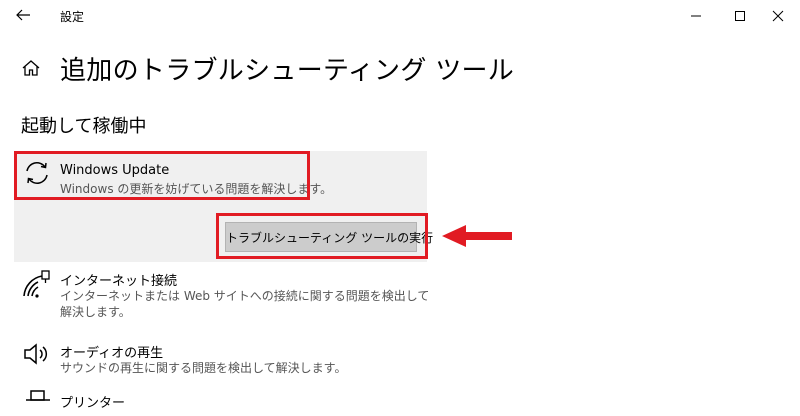 This screenshot has height=416, width=800. Describe the element at coordinates (84, 126) in the screenshot. I see `section-heading: 起動して稼働中` at that location.